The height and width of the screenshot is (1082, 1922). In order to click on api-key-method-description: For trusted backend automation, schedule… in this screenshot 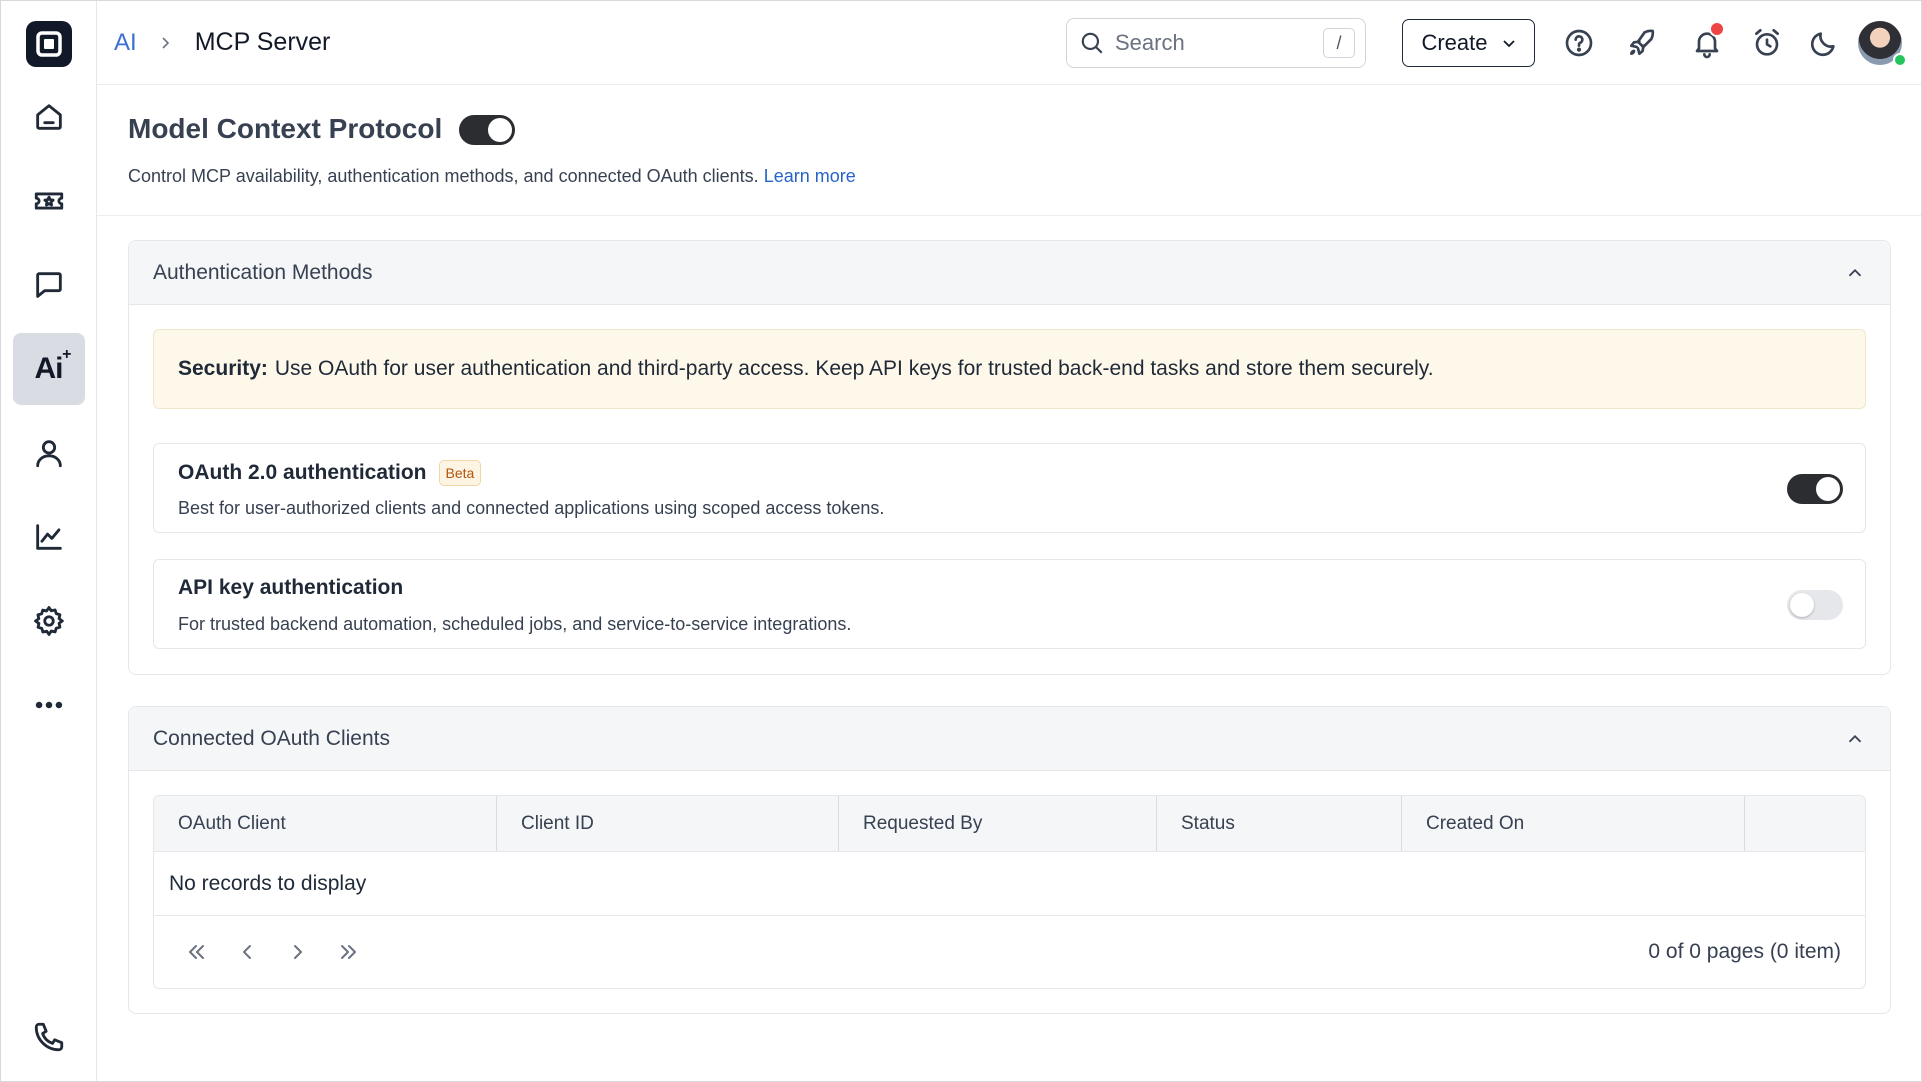, I will do `click(515, 624)`.